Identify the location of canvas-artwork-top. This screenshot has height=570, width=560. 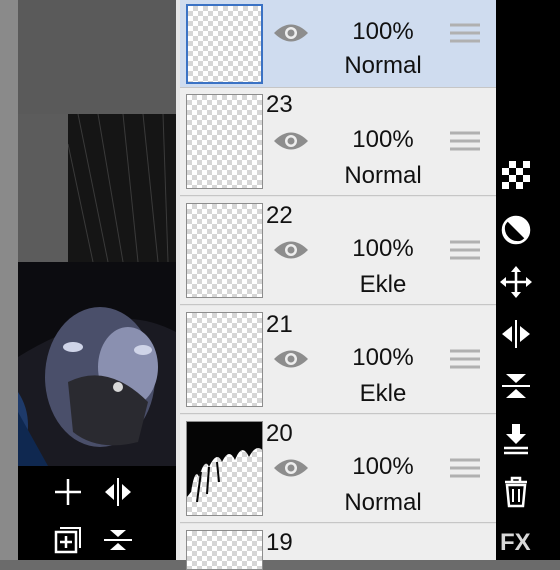
(122, 188).